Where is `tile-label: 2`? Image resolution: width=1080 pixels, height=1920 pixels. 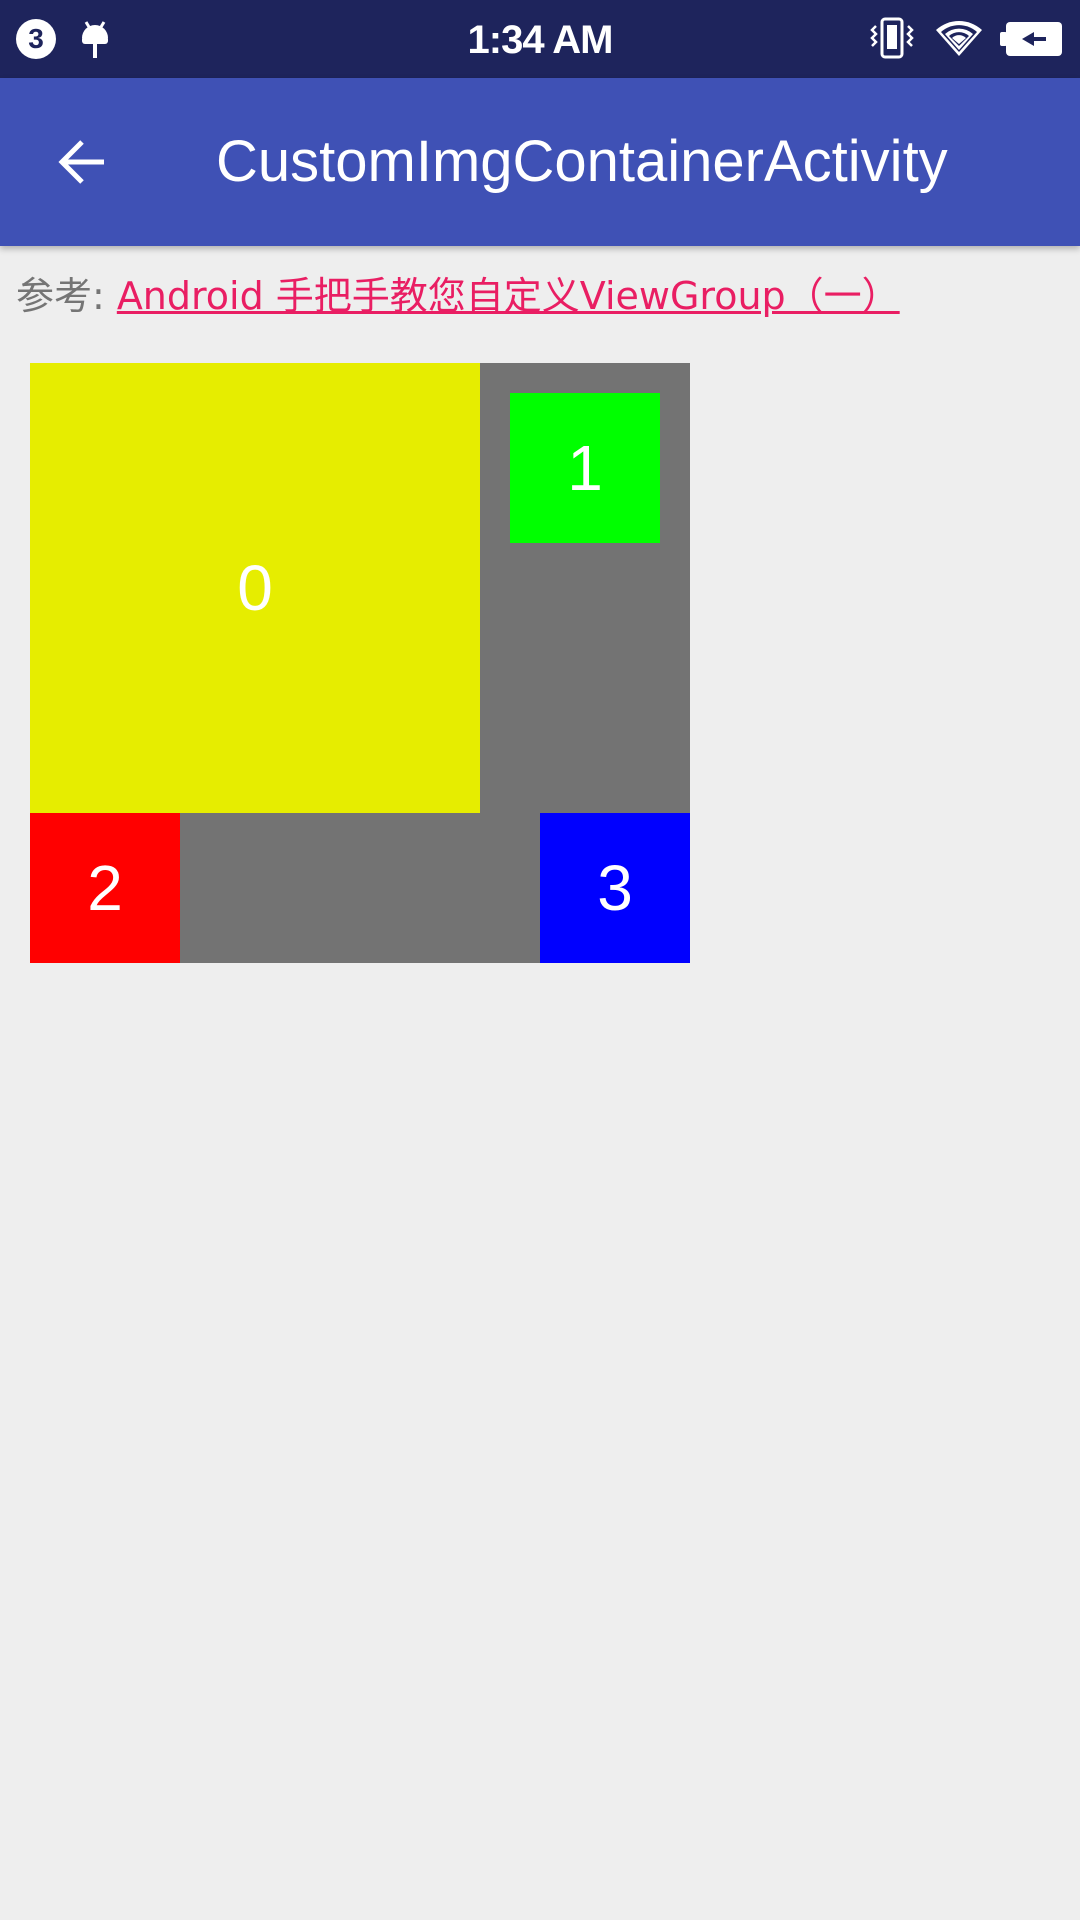
tile-label: 2 is located at coordinates (105, 888).